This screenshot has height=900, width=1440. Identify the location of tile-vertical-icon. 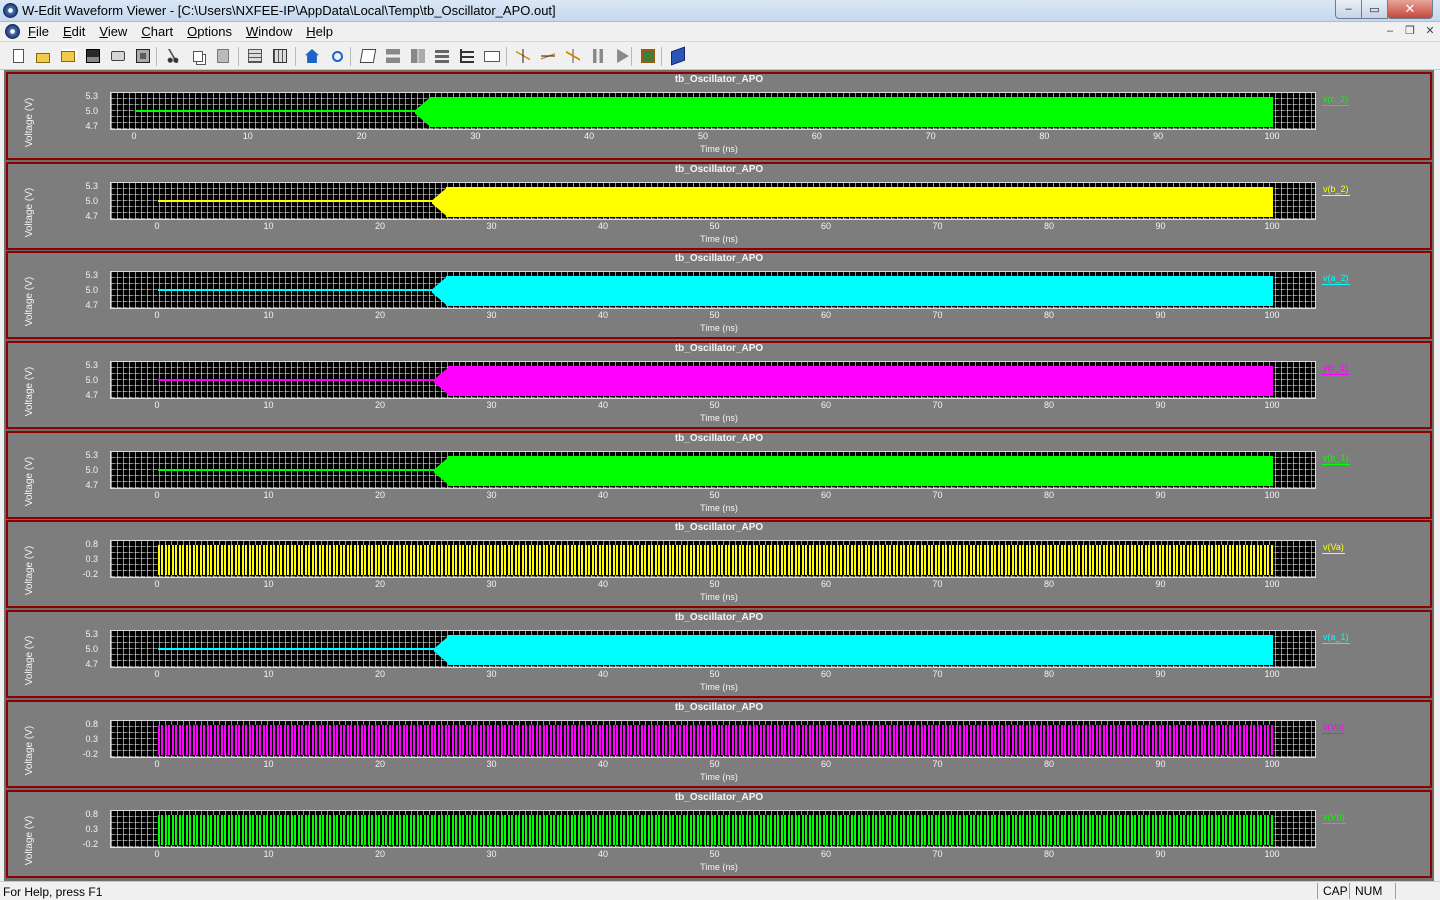
(280, 56).